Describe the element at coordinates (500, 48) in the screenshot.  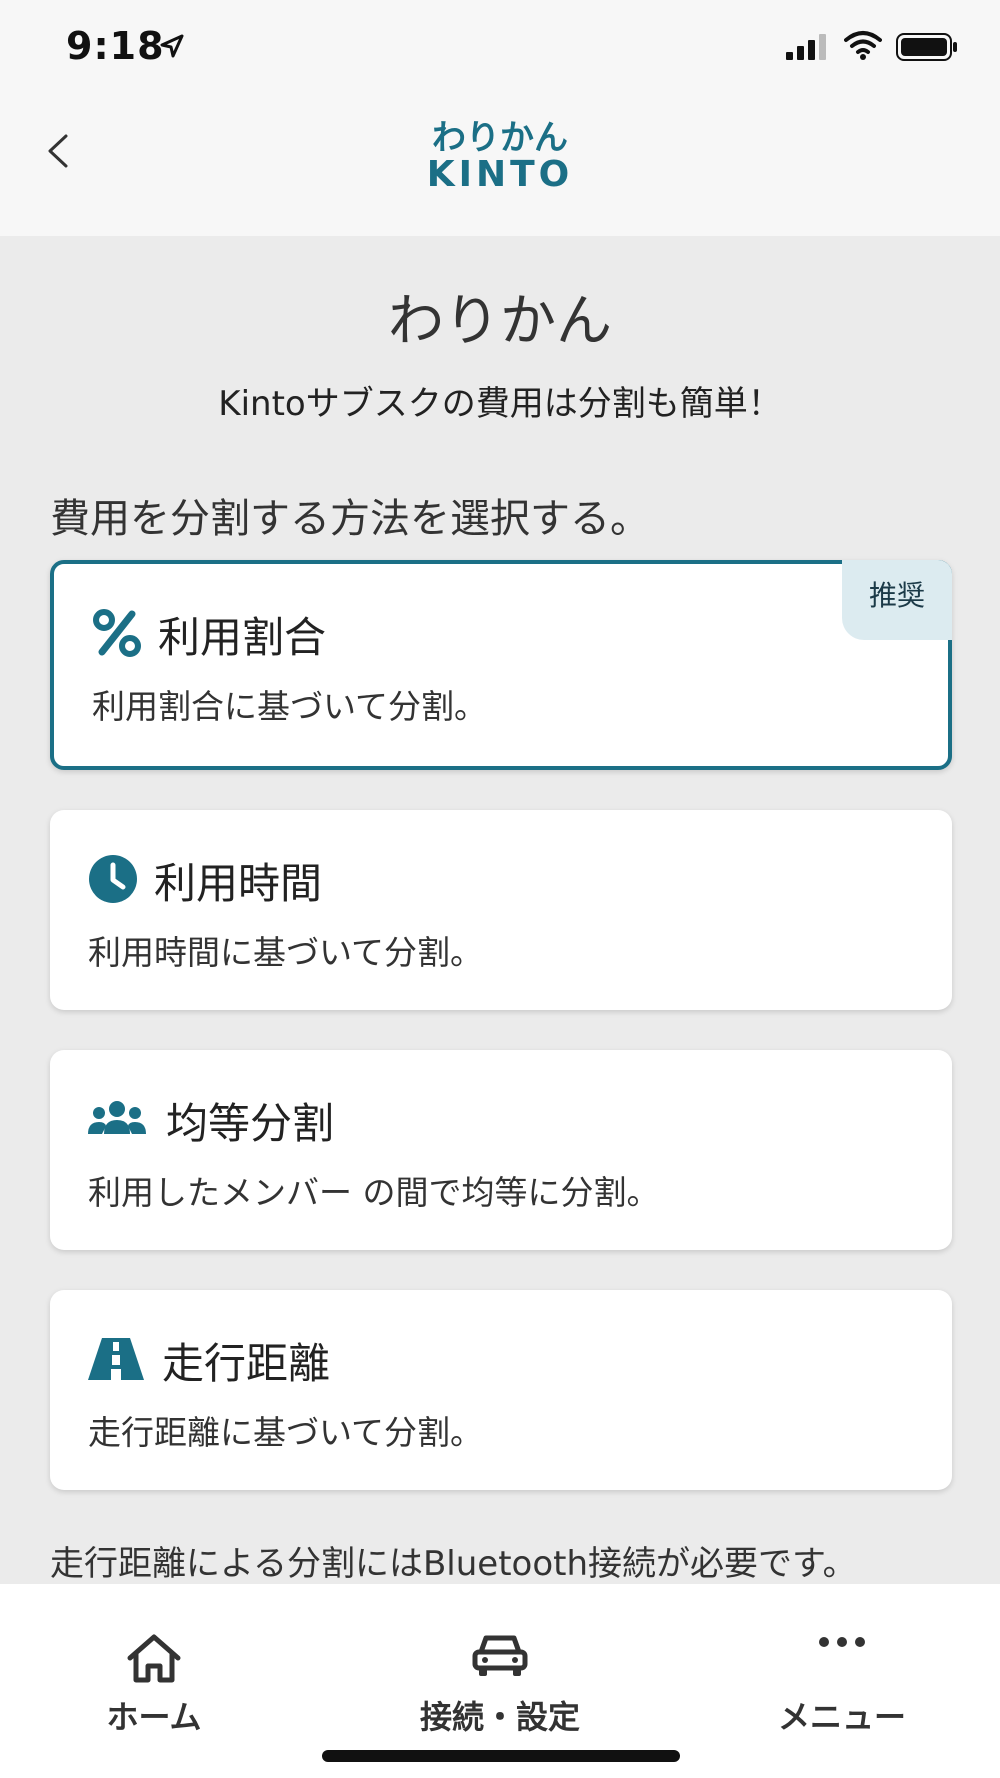
I see `status-bar: 9:18` at that location.